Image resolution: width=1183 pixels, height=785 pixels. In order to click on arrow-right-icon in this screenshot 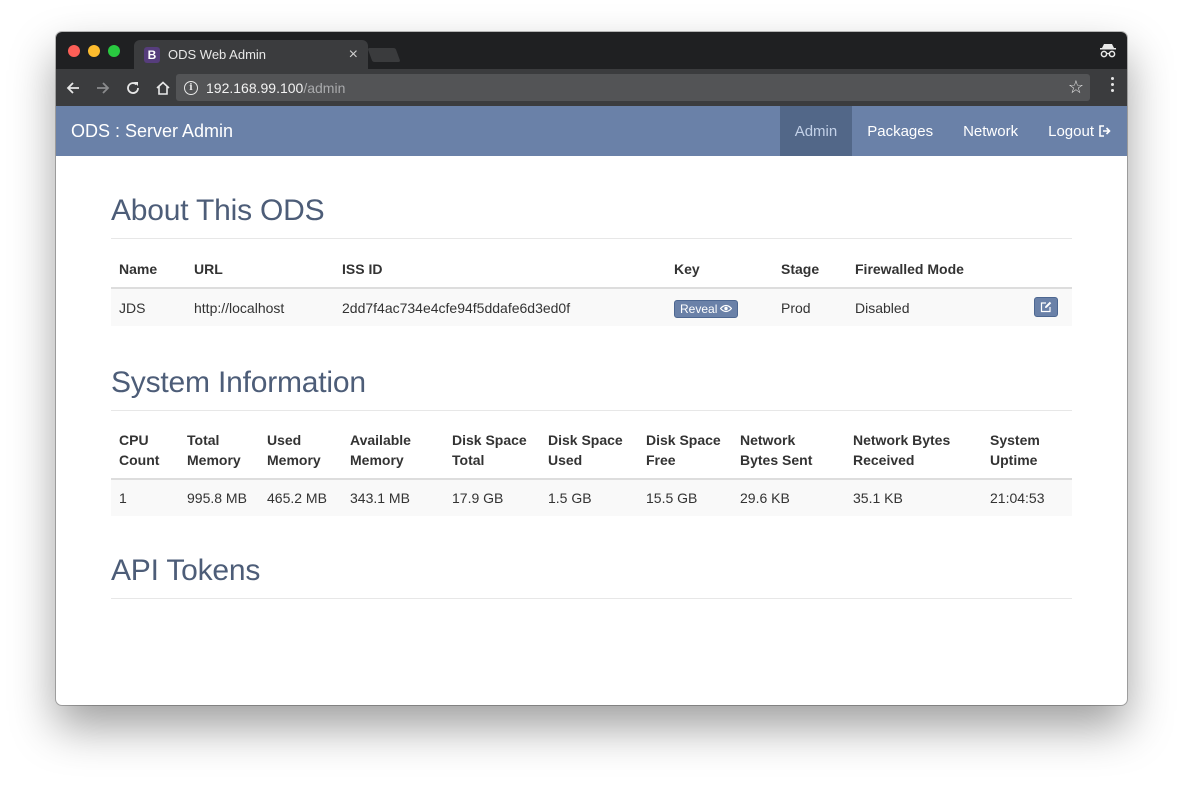, I will do `click(103, 87)`.